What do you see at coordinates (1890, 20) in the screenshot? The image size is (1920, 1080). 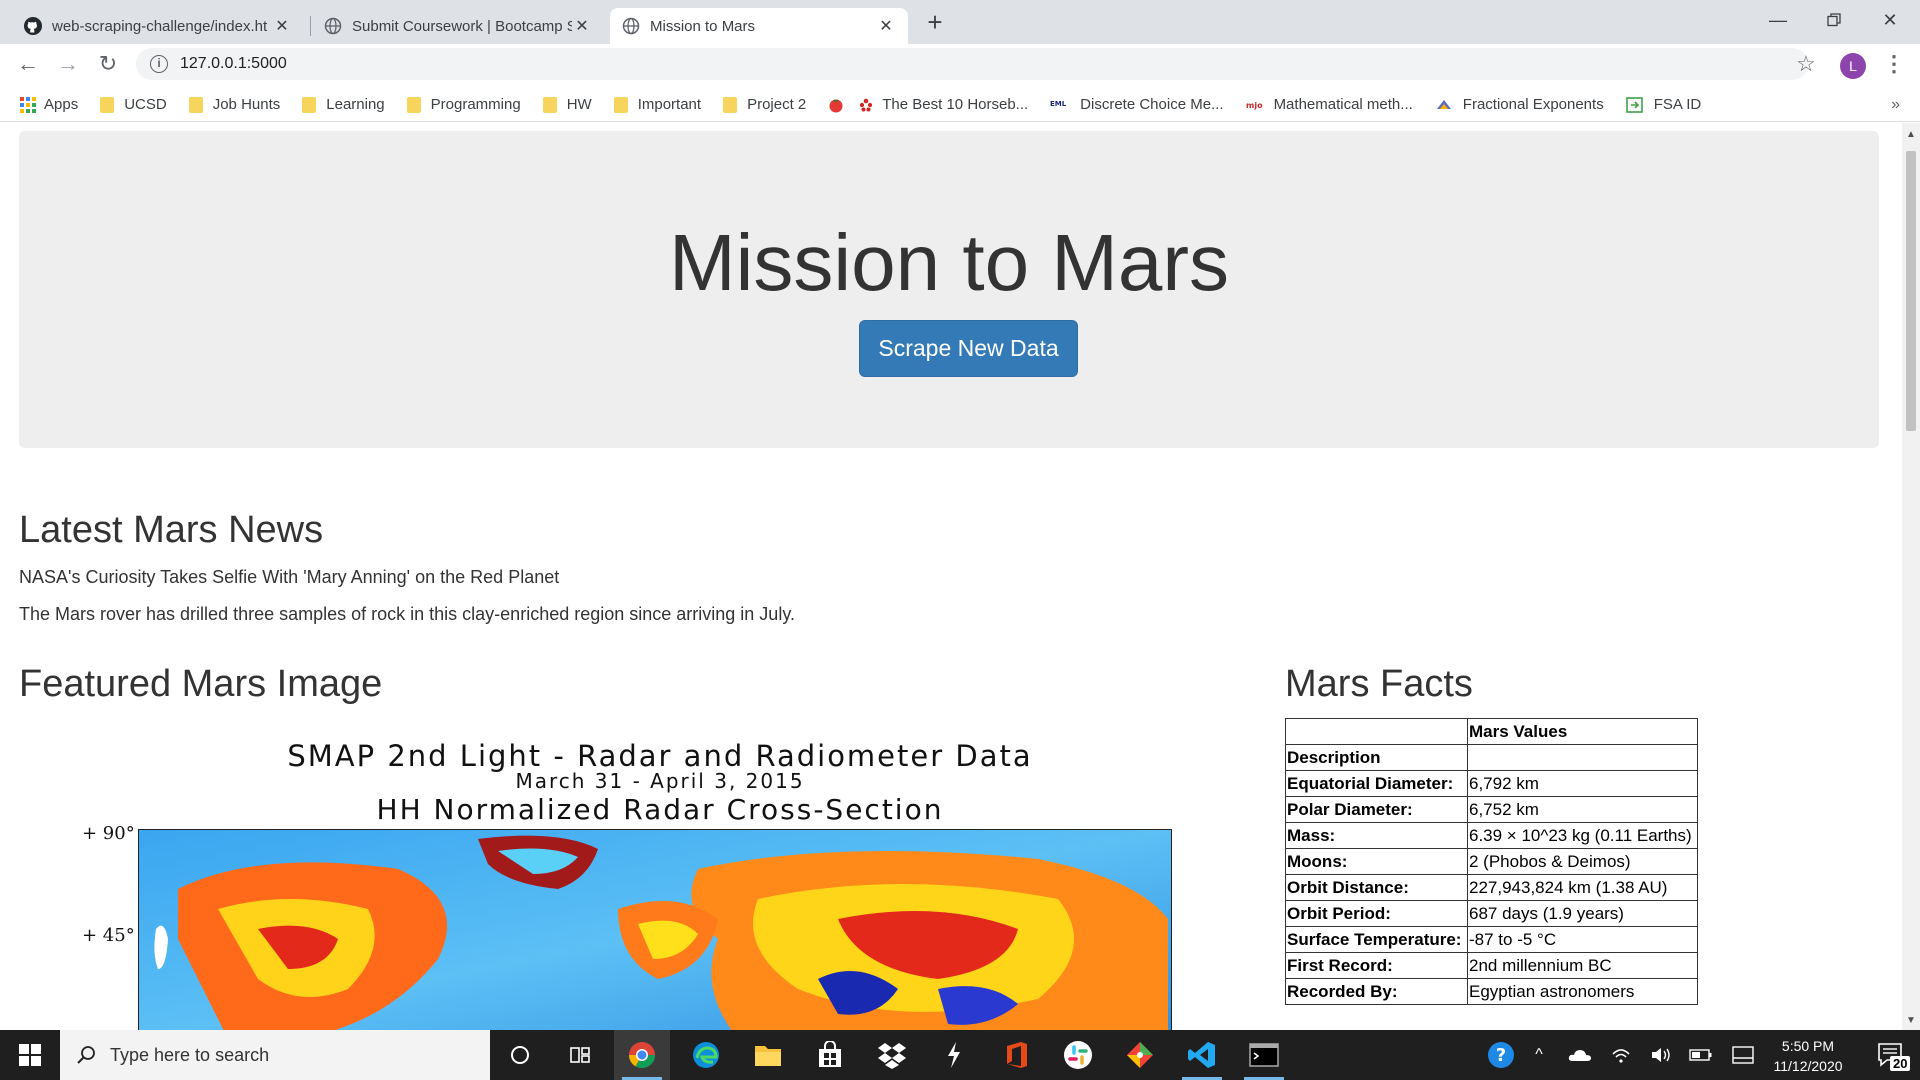 I see `close-window-button: ✕` at bounding box center [1890, 20].